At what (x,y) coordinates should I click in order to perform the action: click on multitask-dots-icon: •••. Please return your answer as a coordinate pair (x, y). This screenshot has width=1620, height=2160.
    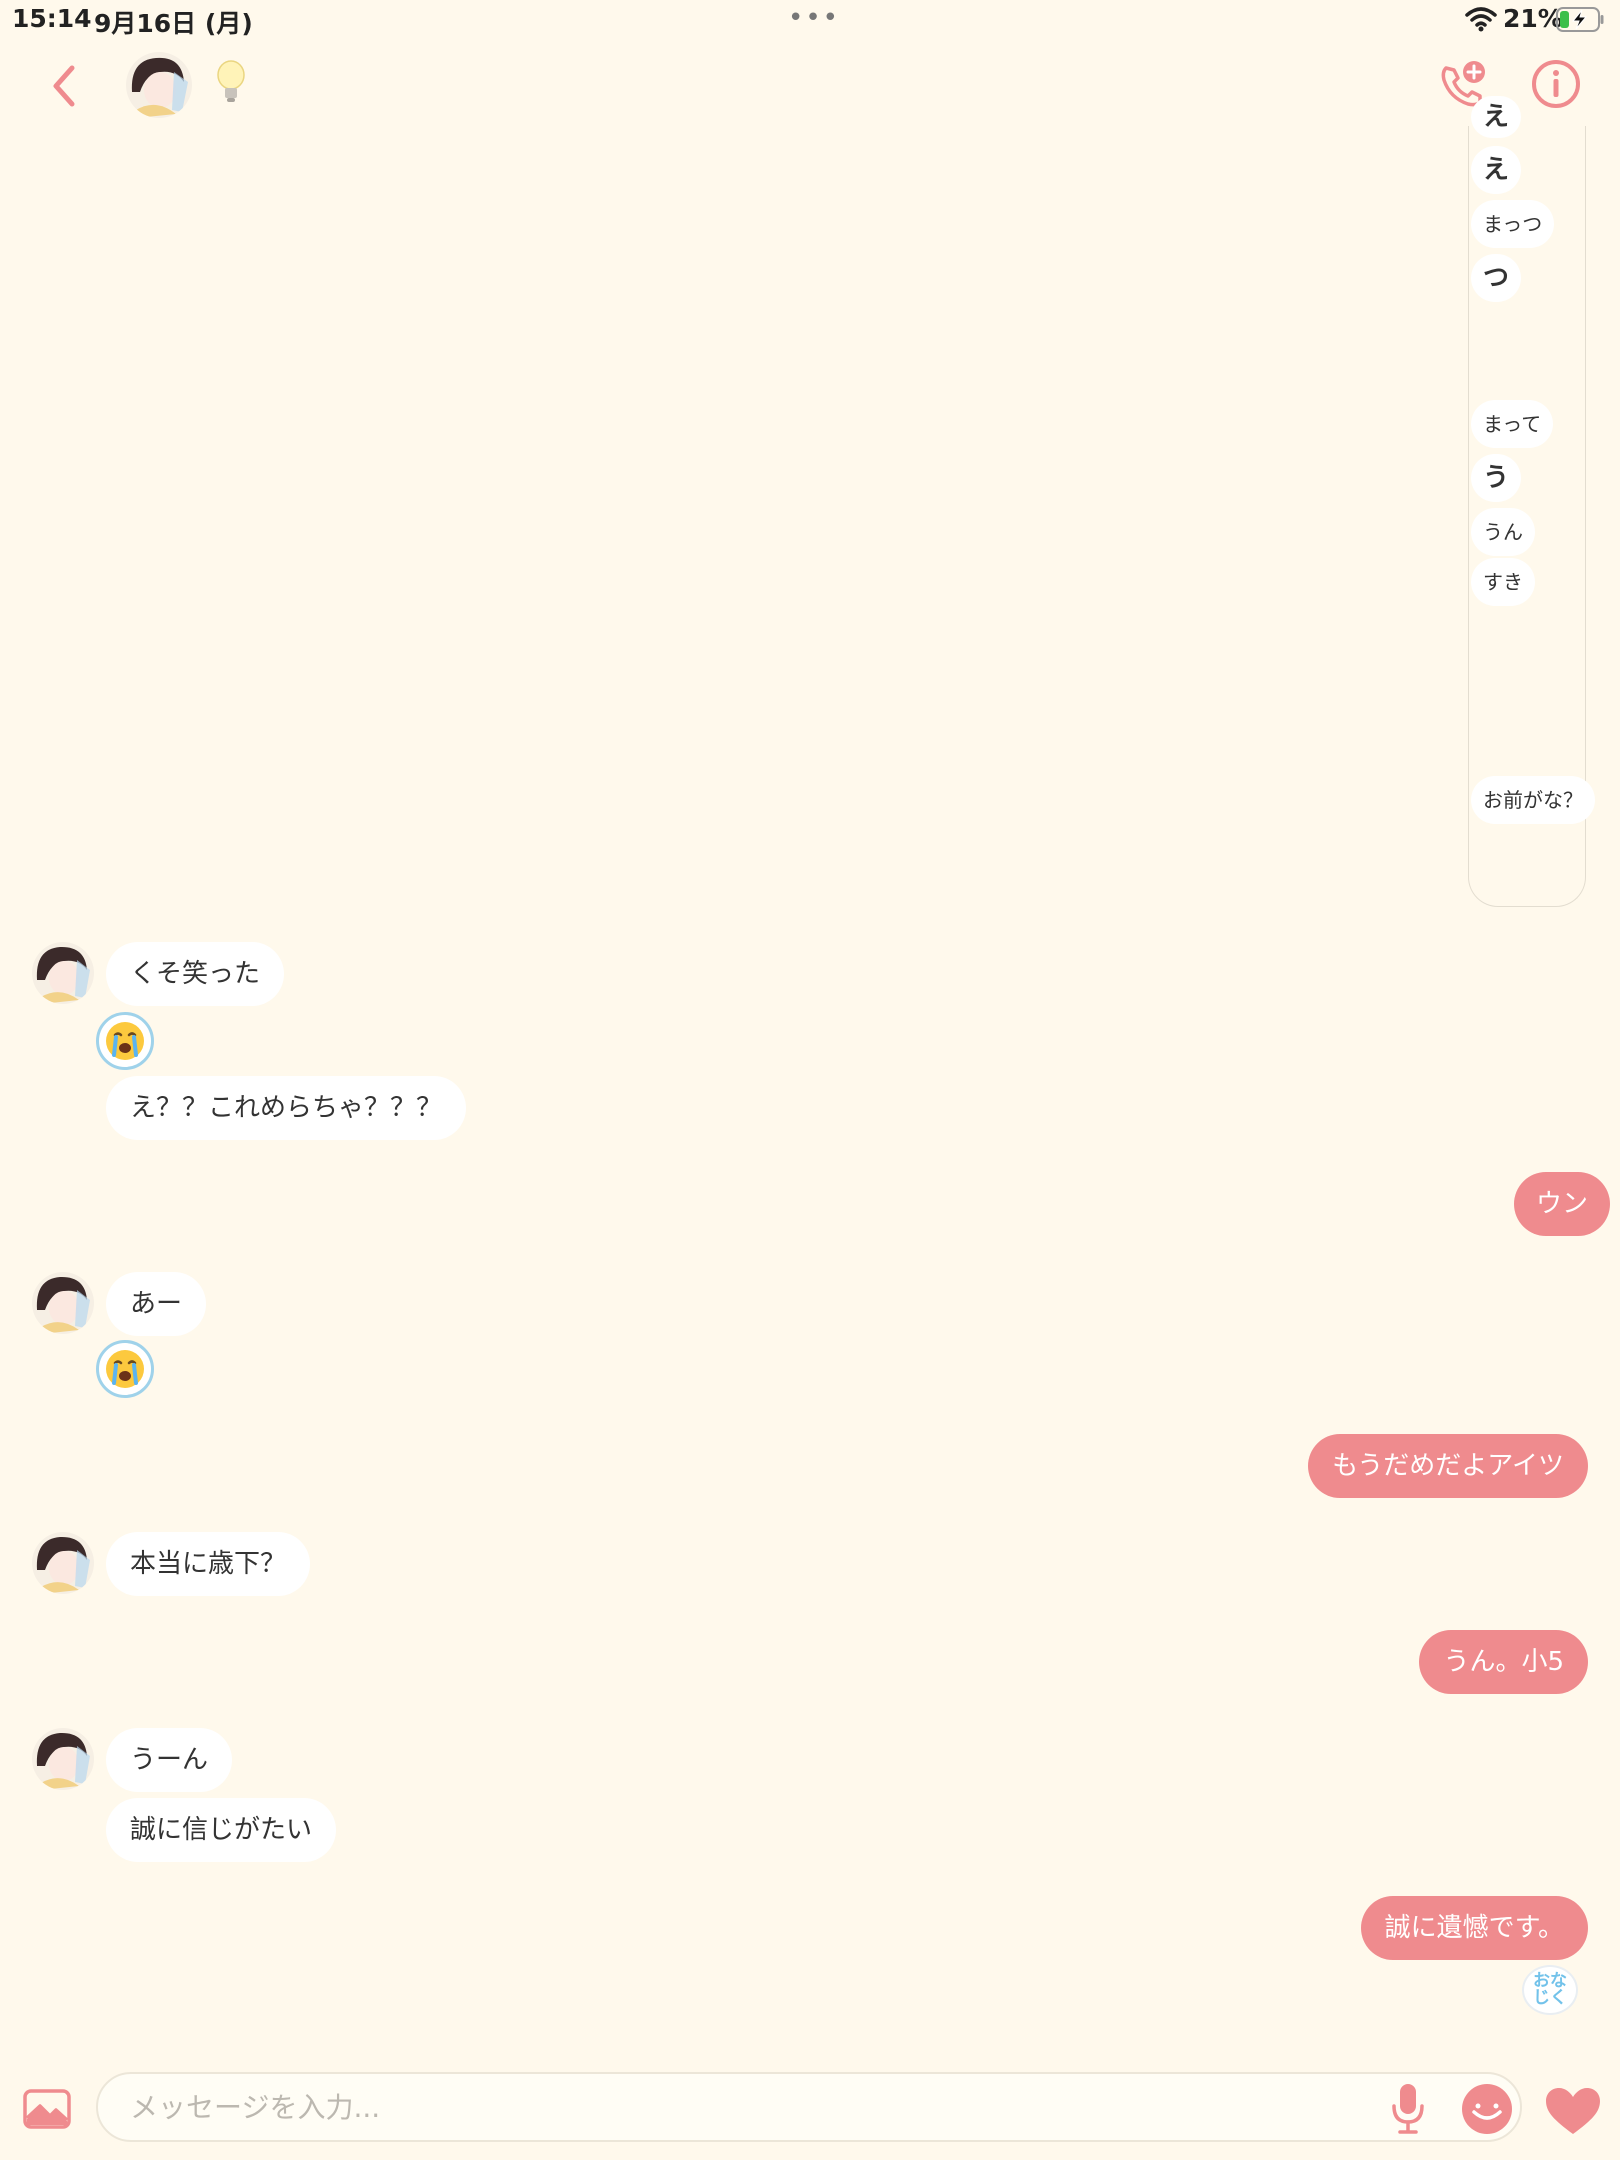
    Looking at the image, I should click on (814, 18).